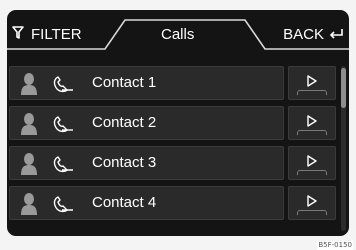 The height and width of the screenshot is (250, 356). I want to click on tab-filter-label: FILTER, so click(56, 34).